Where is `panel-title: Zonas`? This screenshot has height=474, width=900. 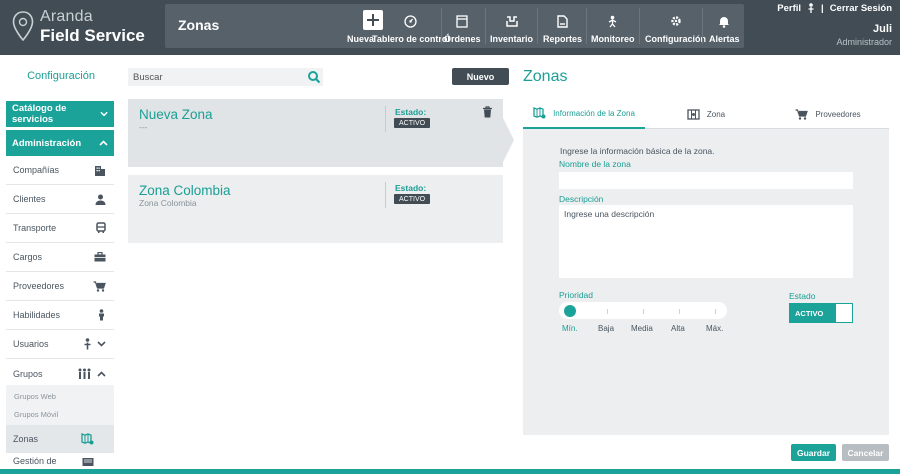 panel-title: Zonas is located at coordinates (545, 76).